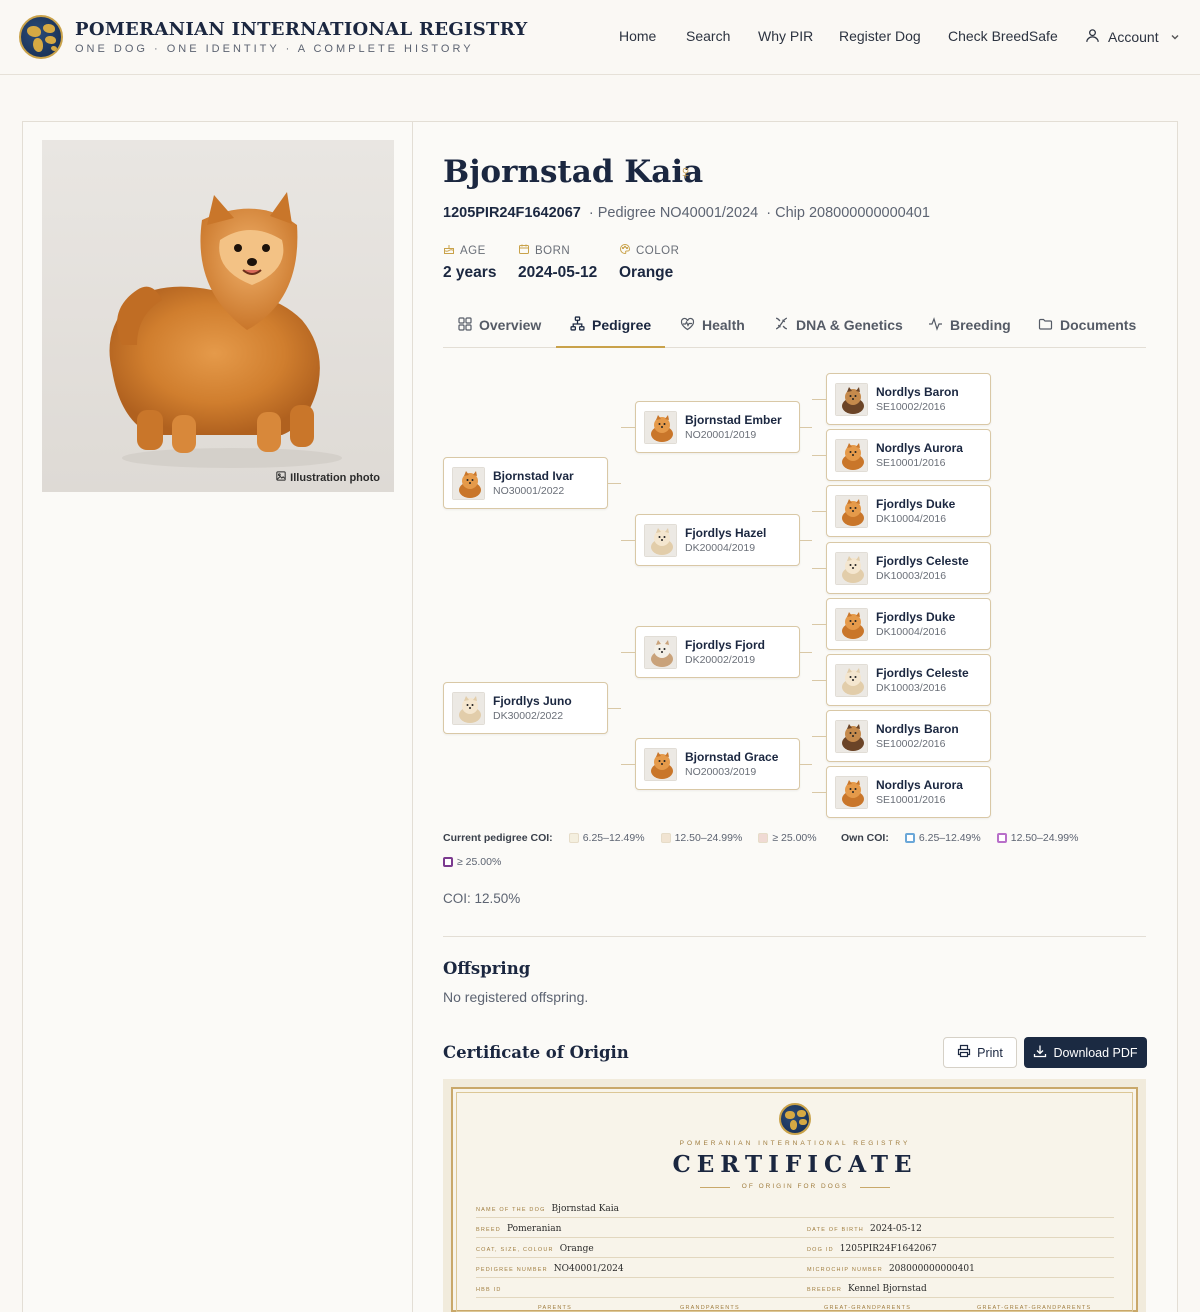  What do you see at coordinates (849, 325) in the screenshot?
I see `tab-dna-genetics-label: DNA & Genetics` at bounding box center [849, 325].